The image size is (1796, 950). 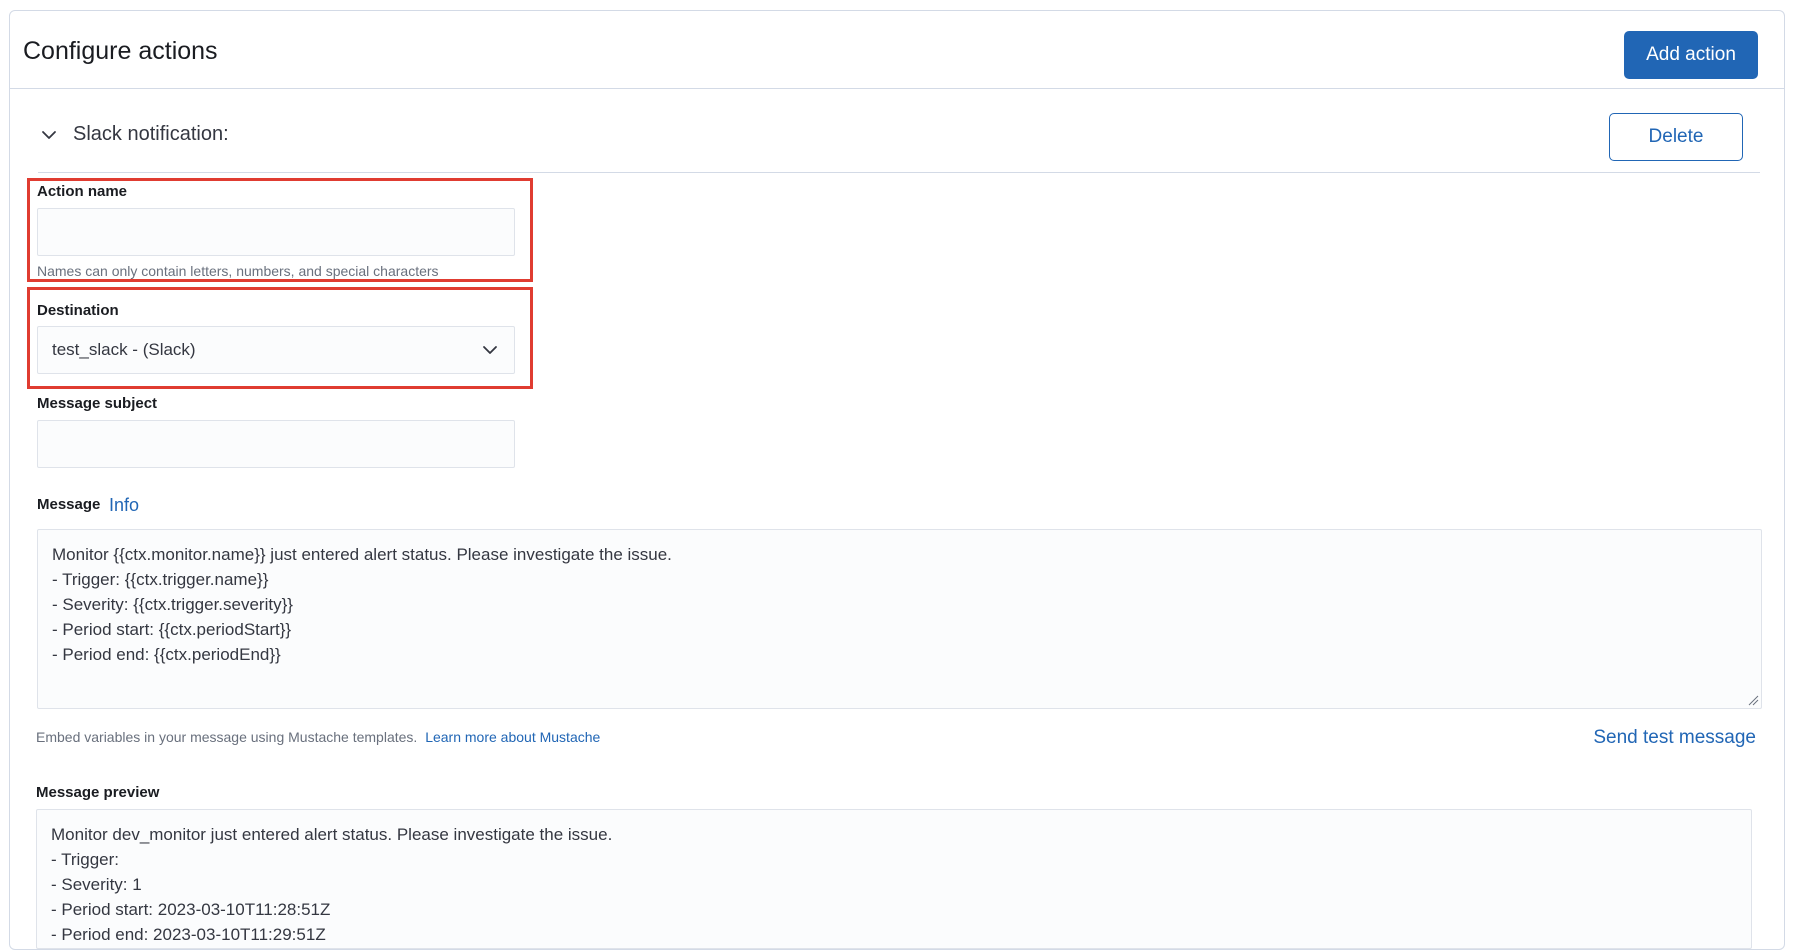 I want to click on preview-line: - Period start: 2023-03-10T11:28:51Z, so click(x=191, y=909).